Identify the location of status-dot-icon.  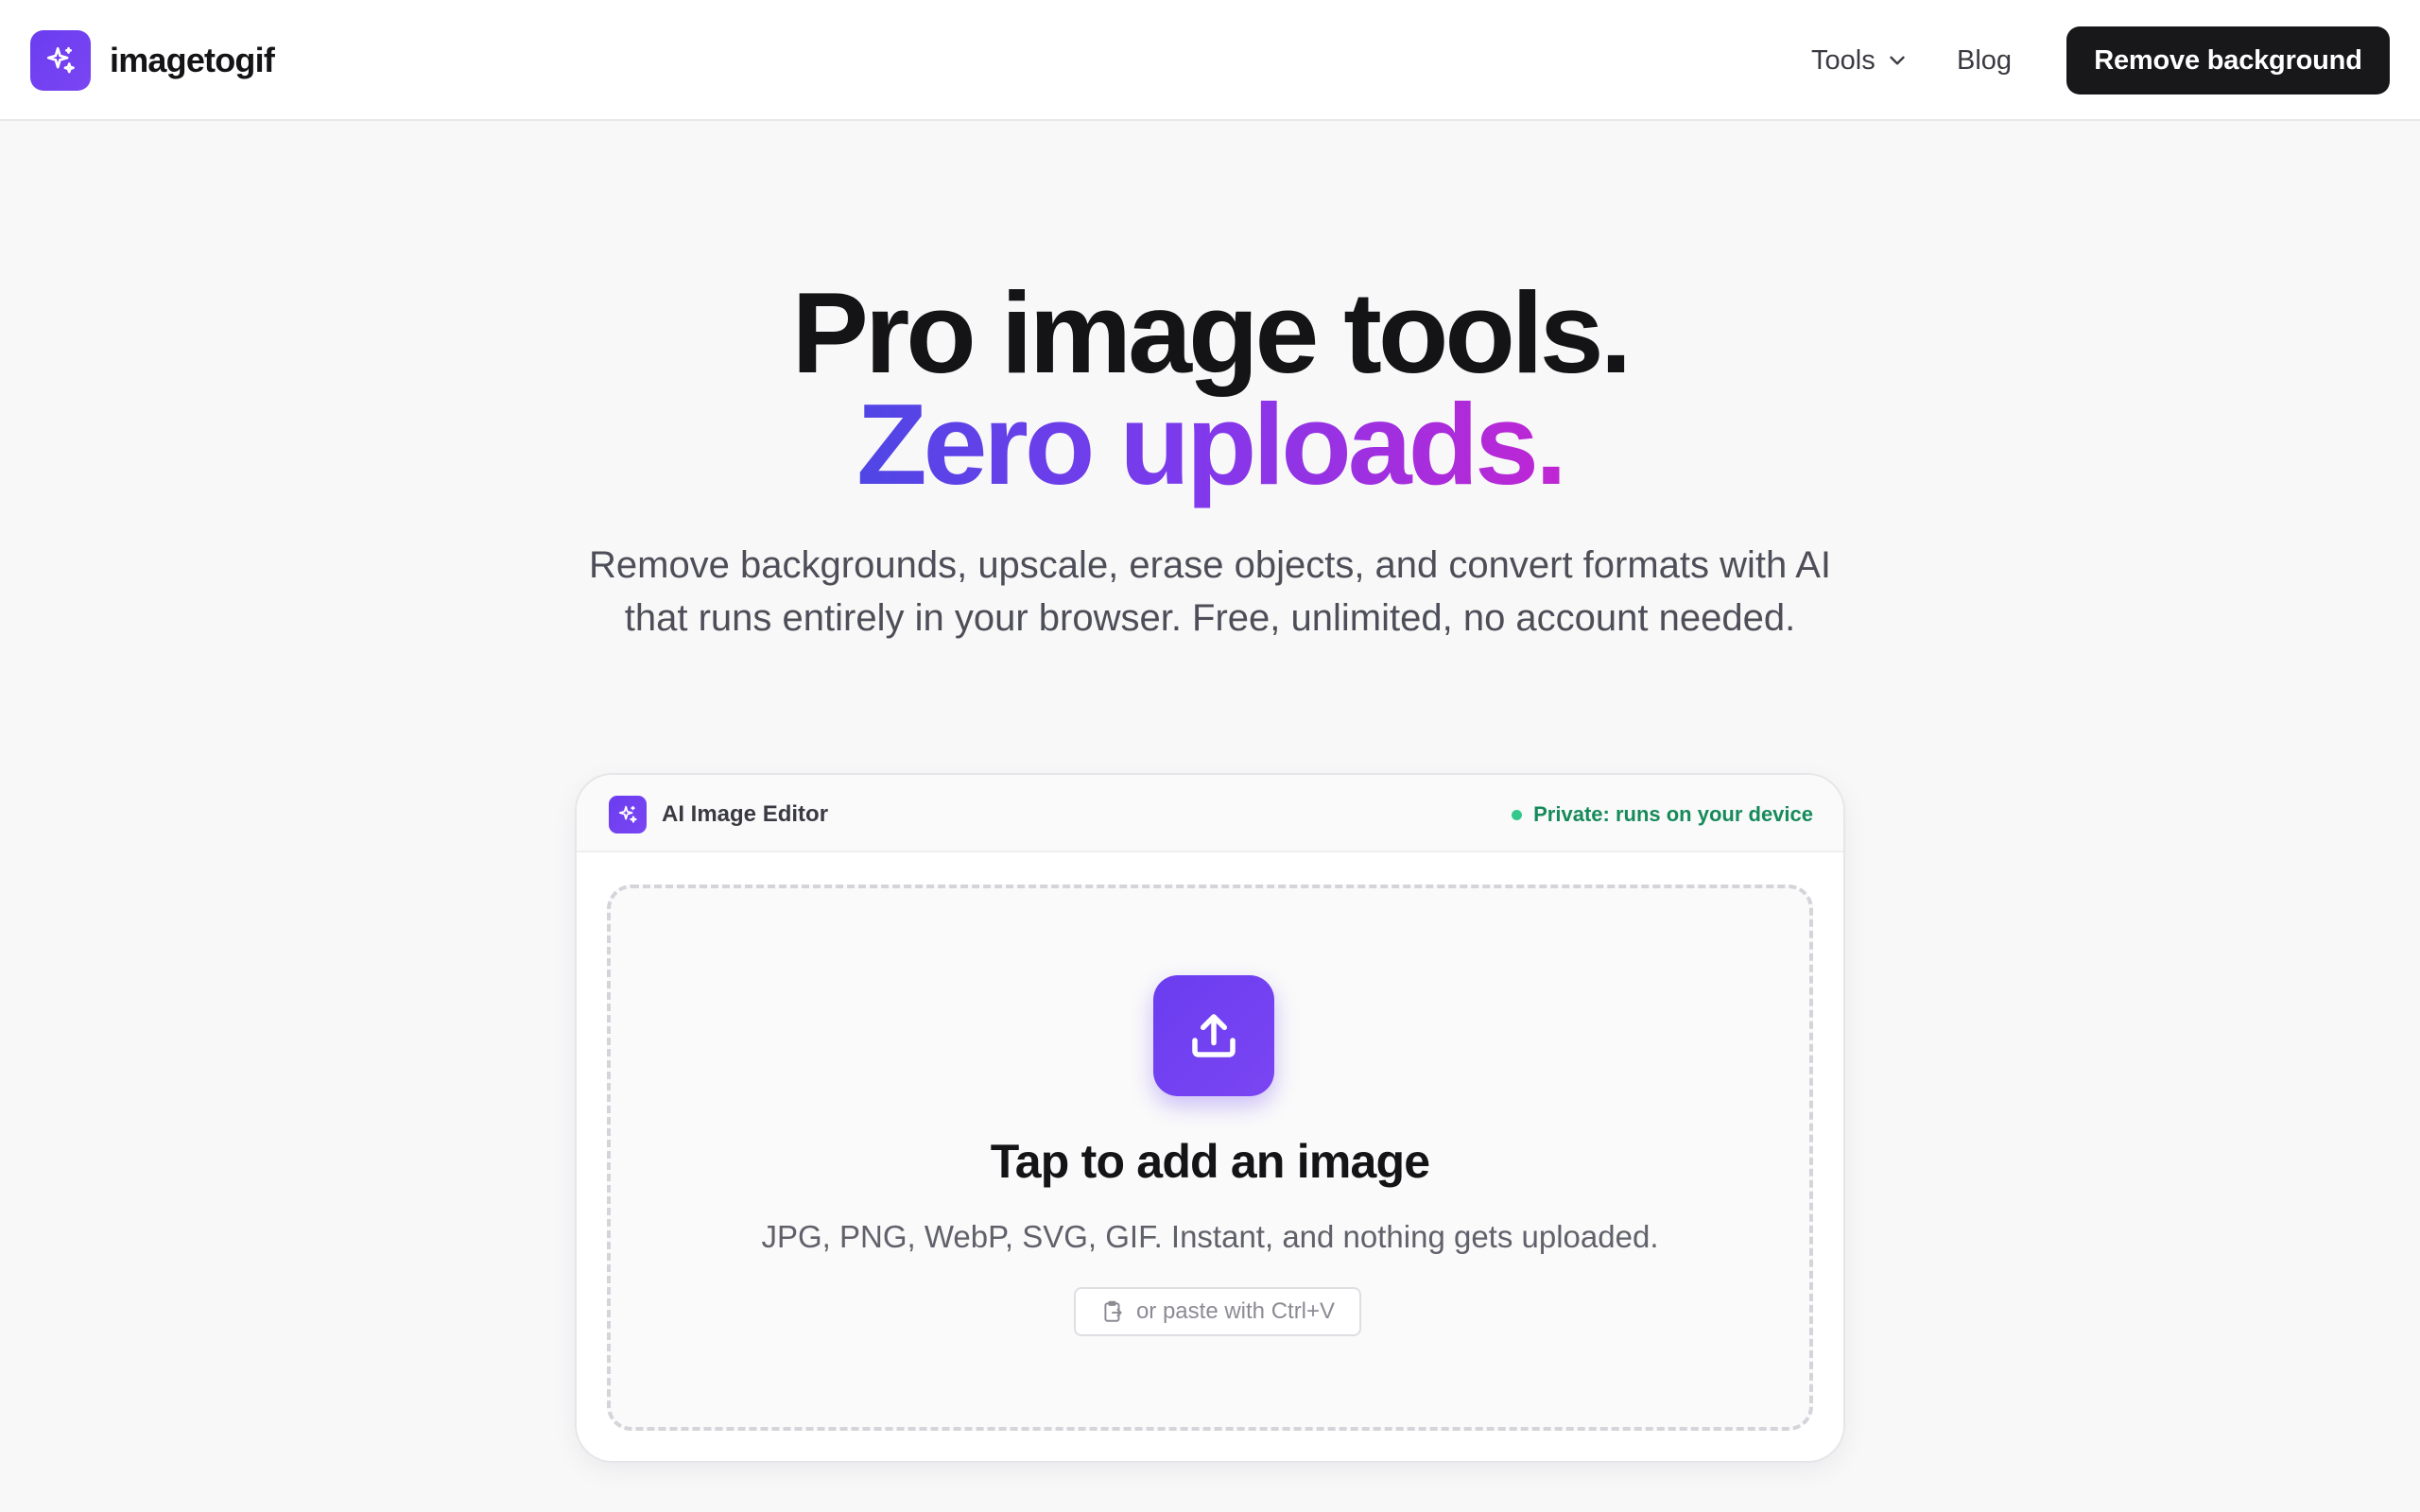
(1517, 814).